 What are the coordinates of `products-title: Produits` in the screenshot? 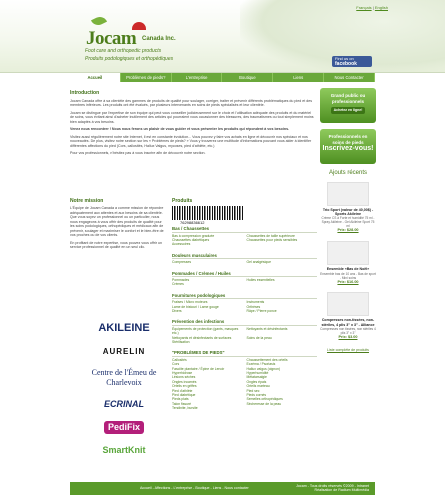 It's located at (182, 201).